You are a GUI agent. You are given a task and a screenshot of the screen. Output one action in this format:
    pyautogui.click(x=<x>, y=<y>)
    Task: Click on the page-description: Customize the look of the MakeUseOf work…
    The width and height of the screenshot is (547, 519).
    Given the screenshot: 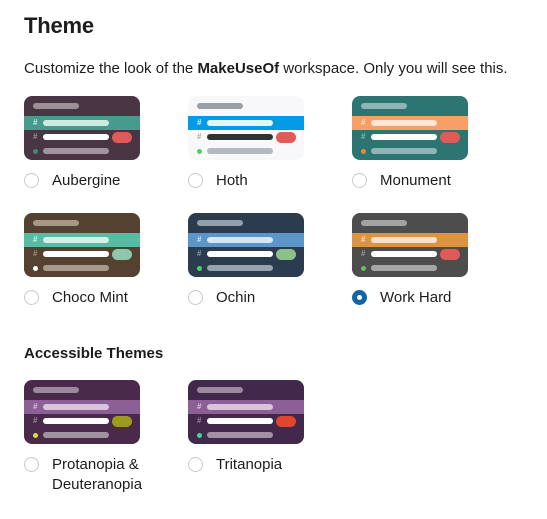 What is the action you would take?
    pyautogui.click(x=273, y=60)
    